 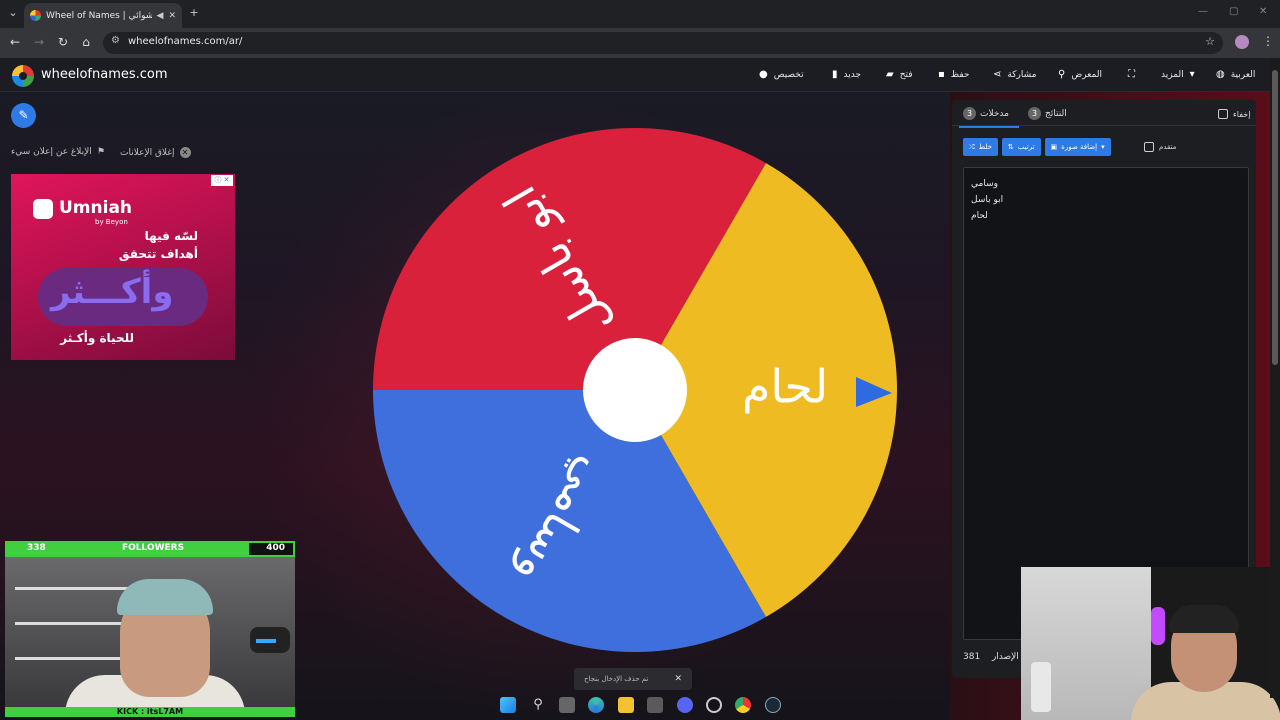 I want to click on wheel-center, so click(x=635, y=390).